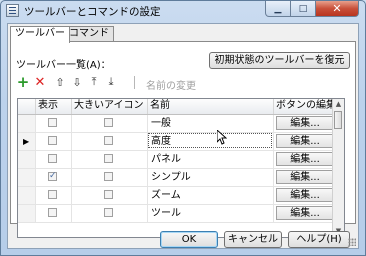  Describe the element at coordinates (253, 239) in the screenshot. I see `cancel-button: キャンセル` at that location.